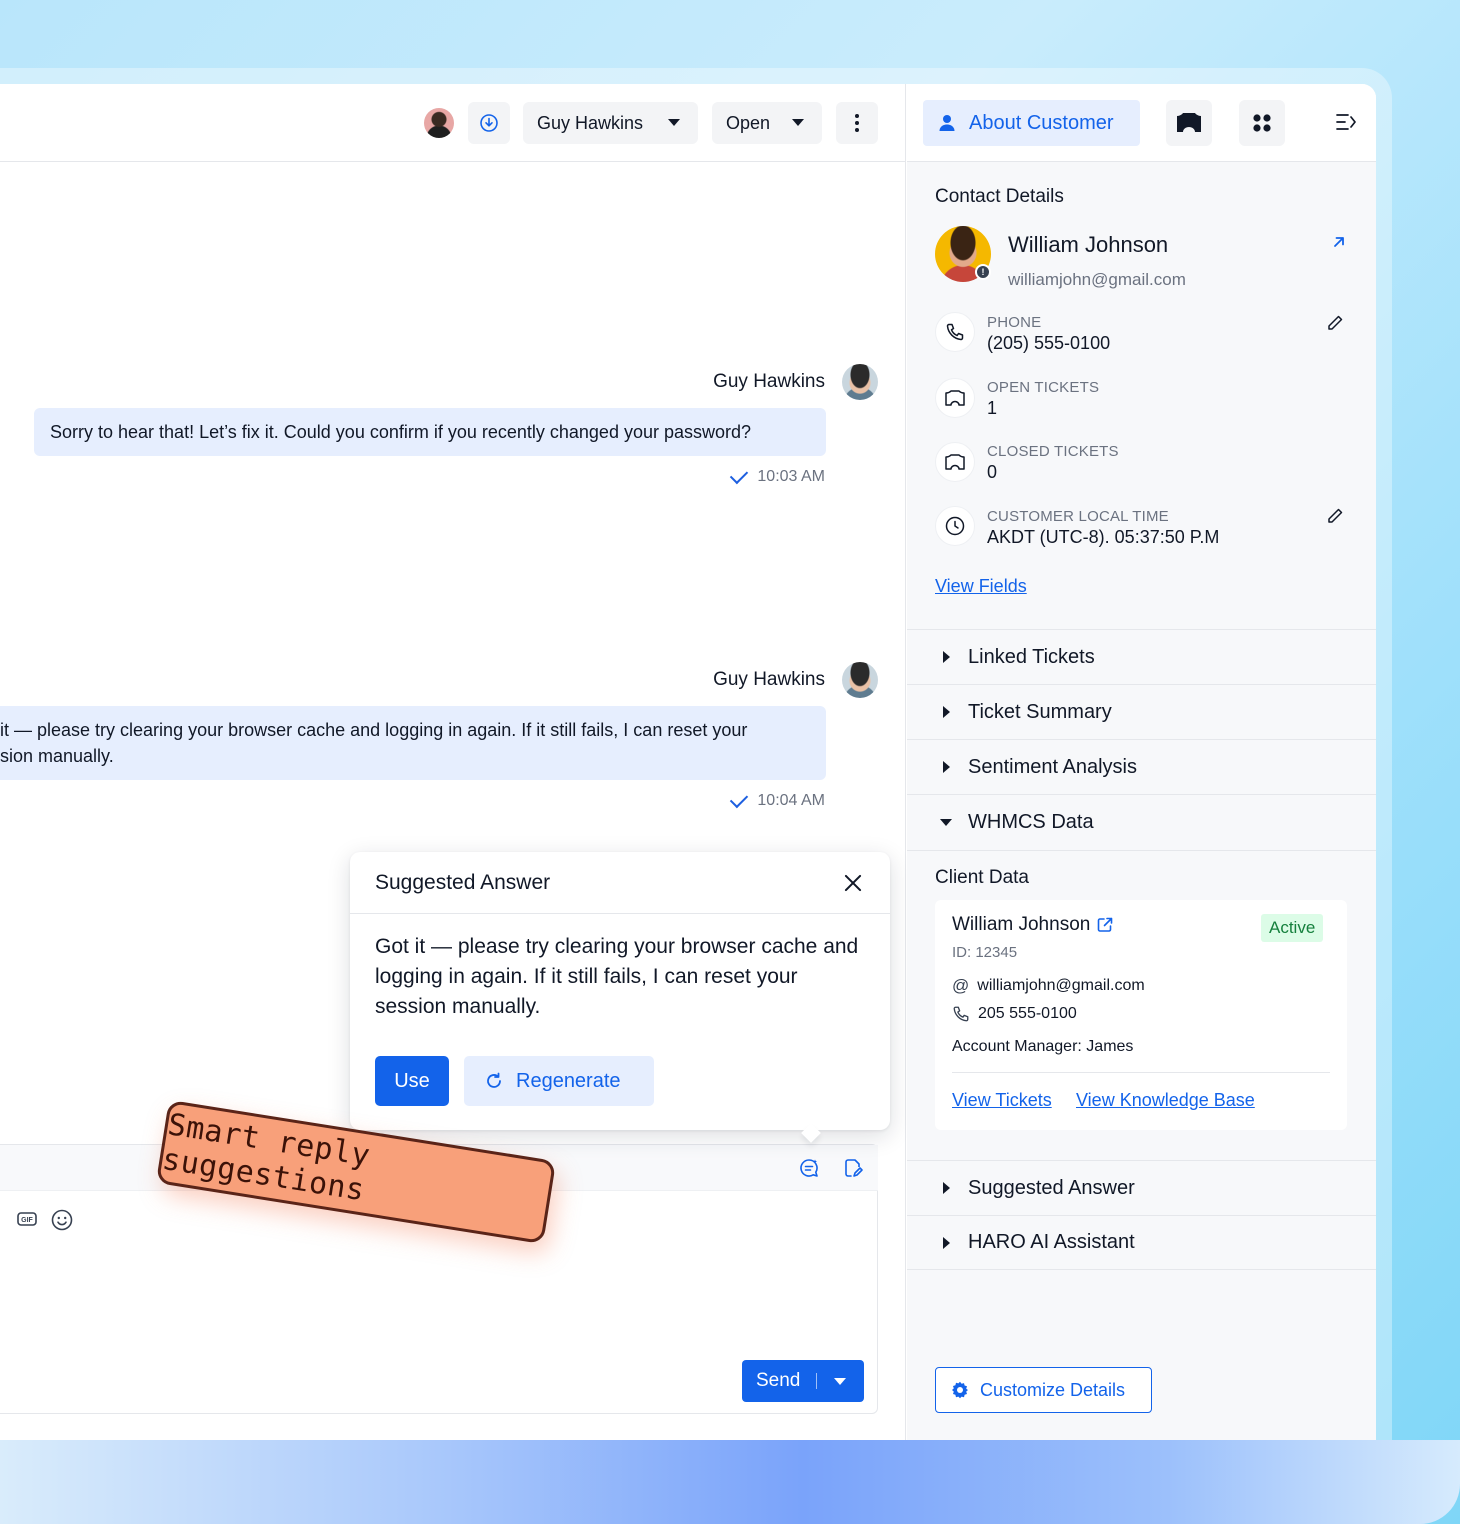  Describe the element at coordinates (494, 1080) in the screenshot. I see `refresh-icon` at that location.